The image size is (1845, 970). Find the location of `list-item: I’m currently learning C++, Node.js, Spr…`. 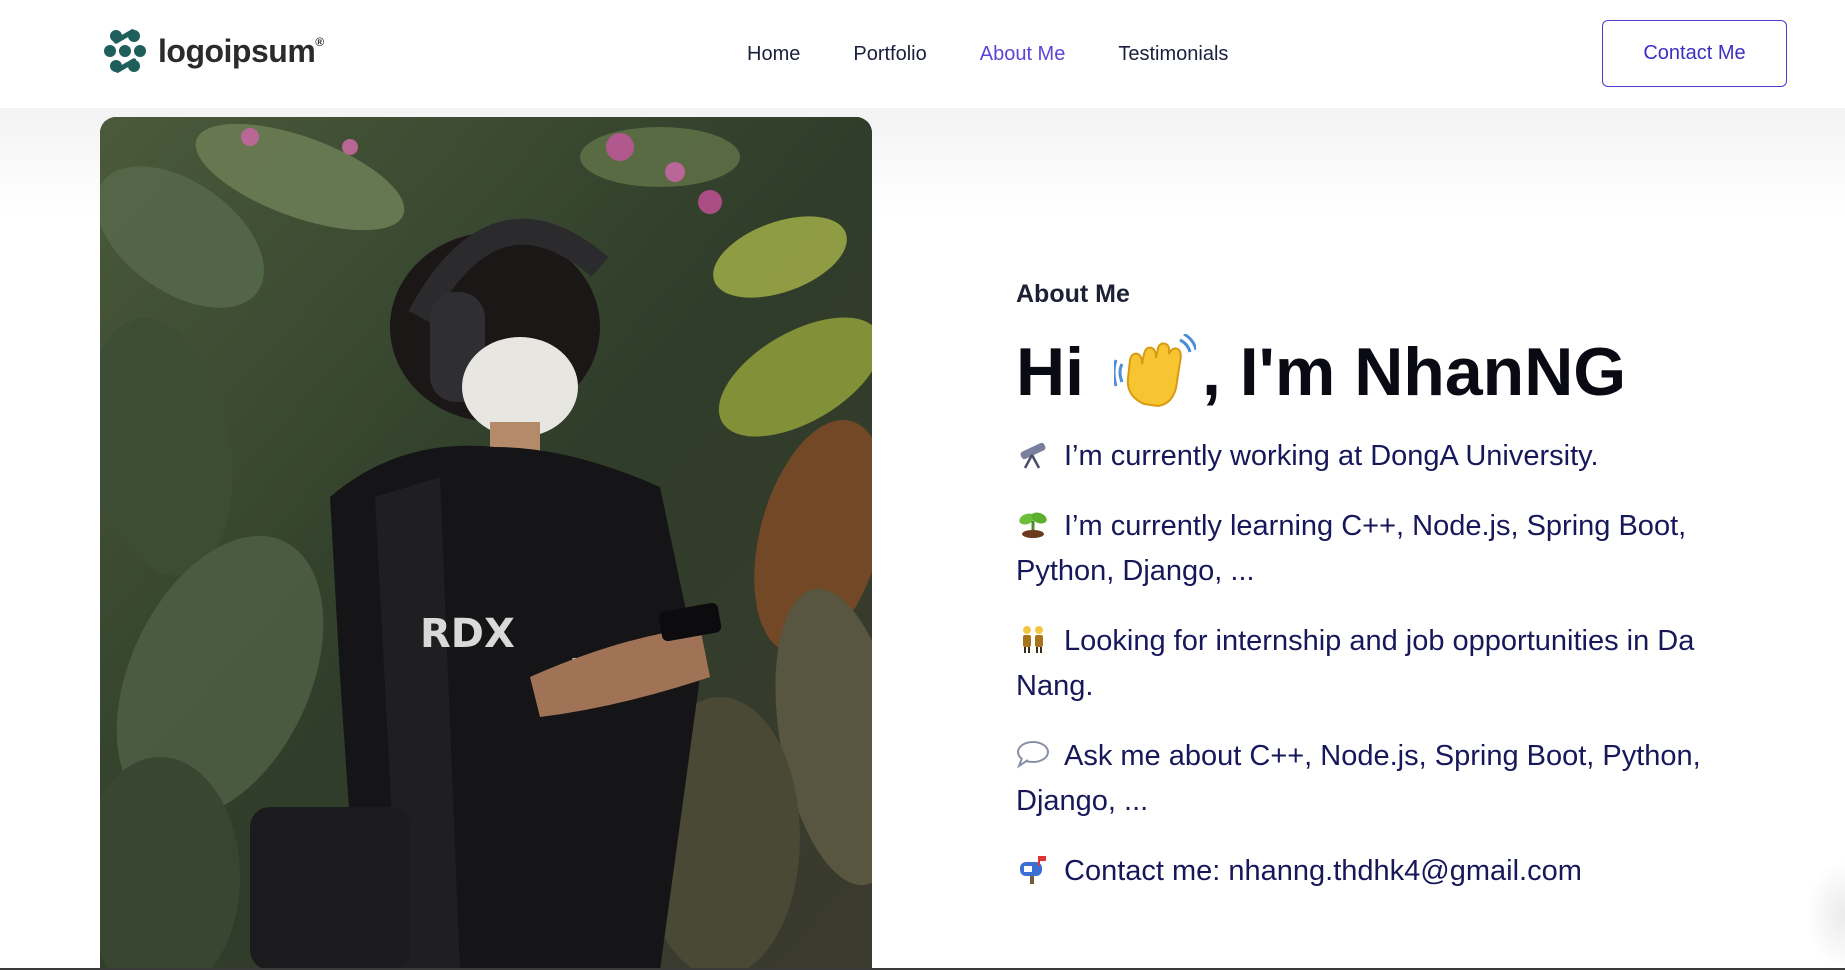

list-item: I’m currently learning C++, Node.js, Spr… is located at coordinates (1386, 549).